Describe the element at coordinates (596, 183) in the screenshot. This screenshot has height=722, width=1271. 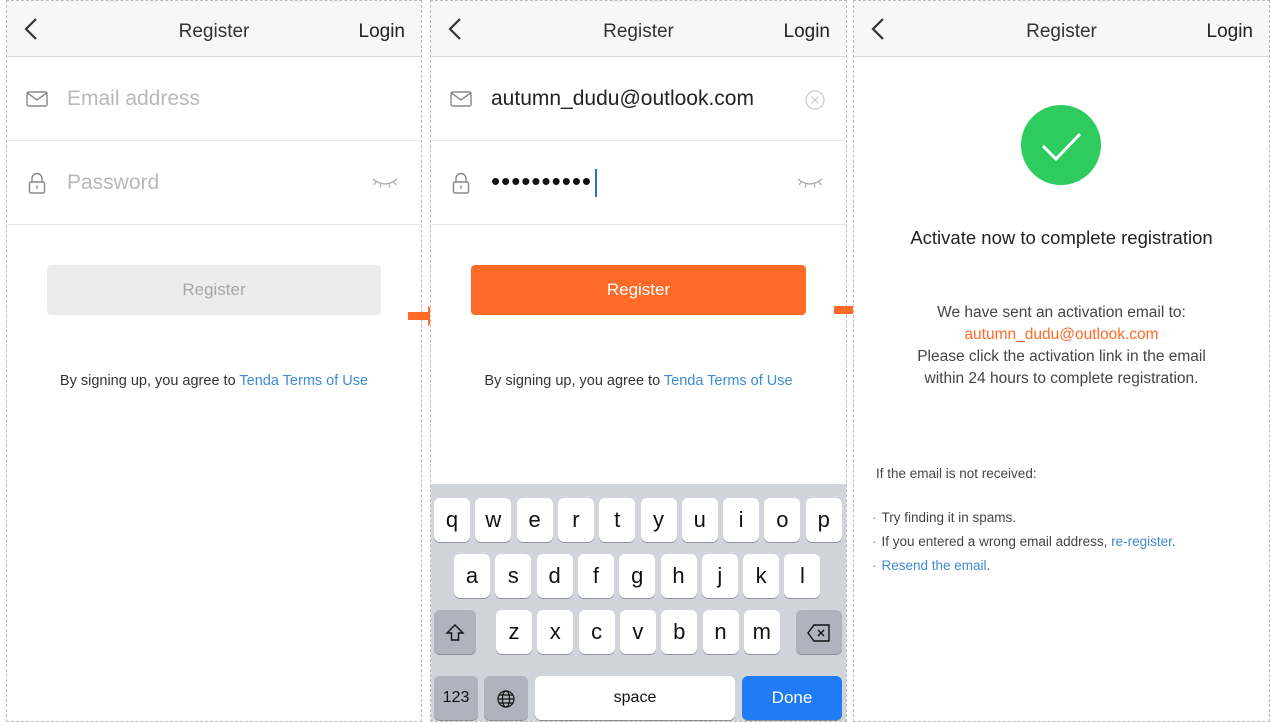
I see `text-caret` at that location.